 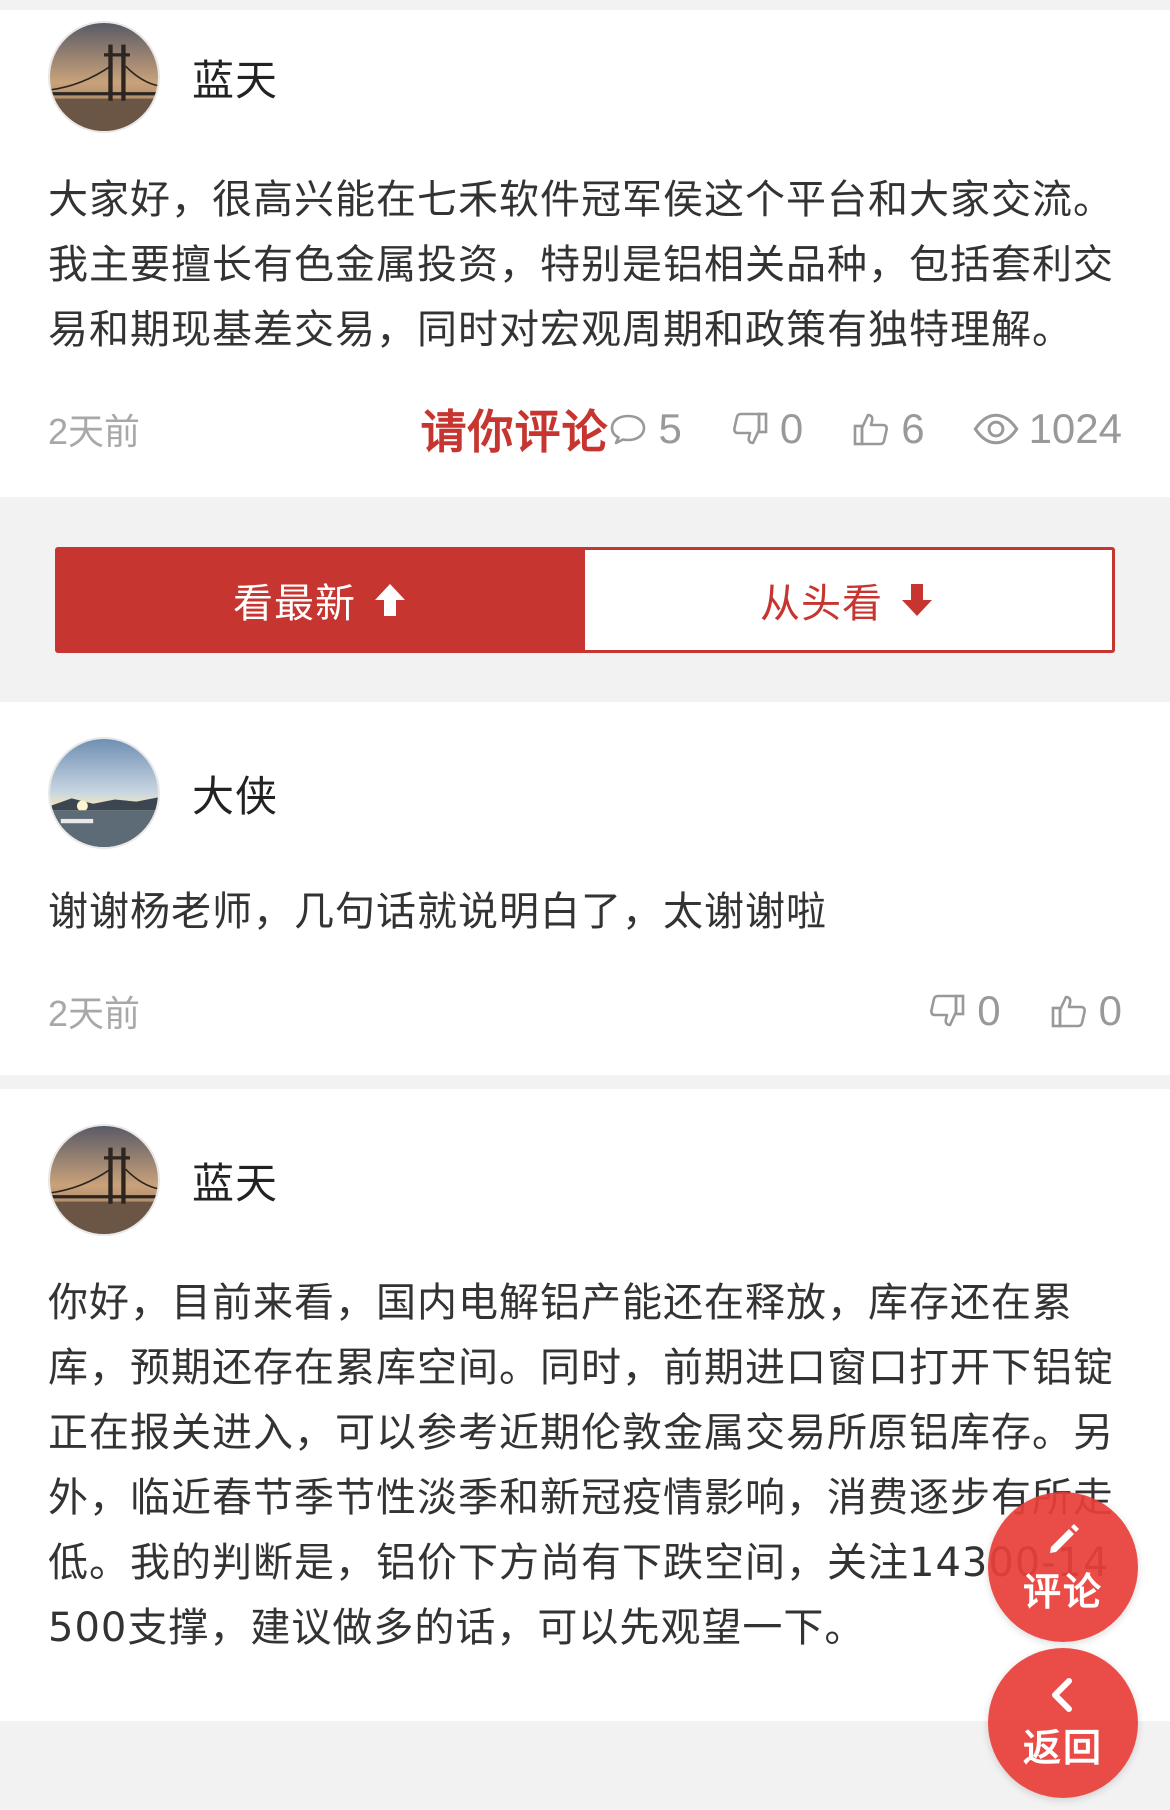 What do you see at coordinates (670, 428) in the screenshot?
I see `reply-count: 5` at bounding box center [670, 428].